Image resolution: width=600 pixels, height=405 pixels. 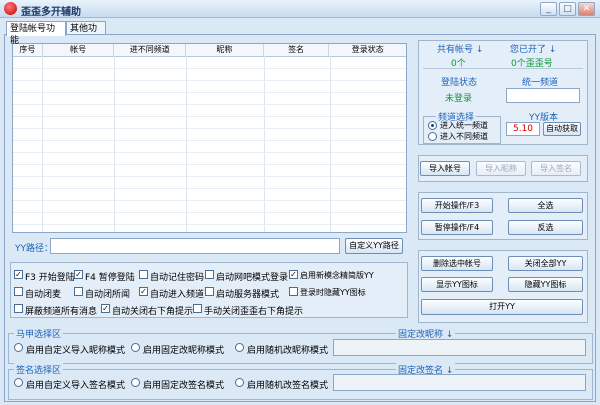 I want to click on checkbox-lite-yy: ✓, so click(x=293, y=274).